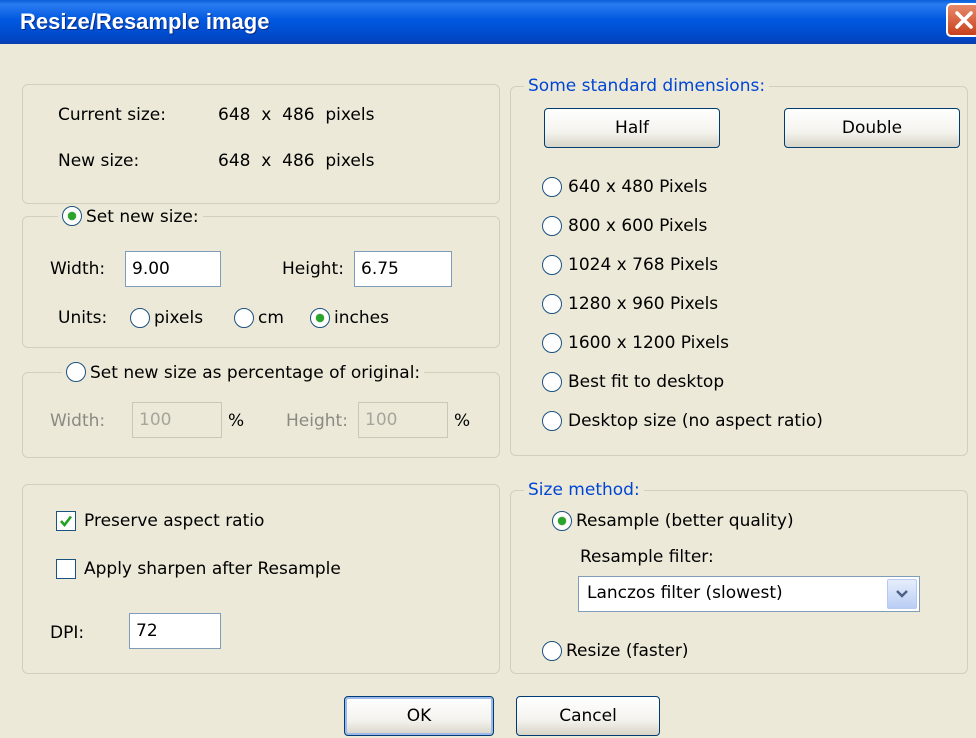 This screenshot has width=976, height=738. Describe the element at coordinates (419, 716) in the screenshot. I see `ok-button: OK` at that location.